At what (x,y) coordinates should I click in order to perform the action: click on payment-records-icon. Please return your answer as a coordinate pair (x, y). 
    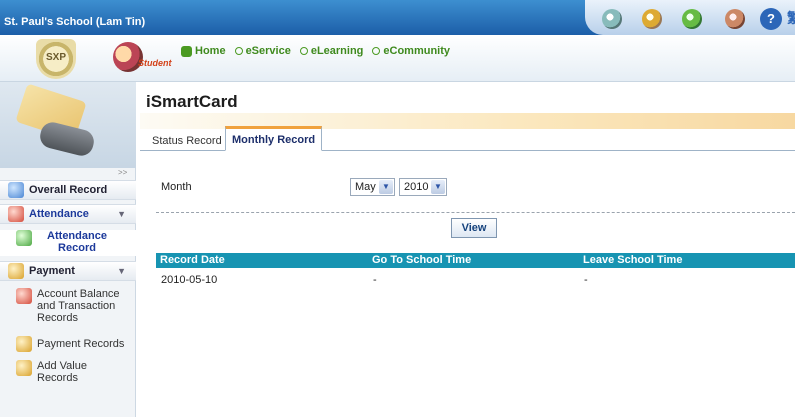
    Looking at the image, I should click on (24, 344).